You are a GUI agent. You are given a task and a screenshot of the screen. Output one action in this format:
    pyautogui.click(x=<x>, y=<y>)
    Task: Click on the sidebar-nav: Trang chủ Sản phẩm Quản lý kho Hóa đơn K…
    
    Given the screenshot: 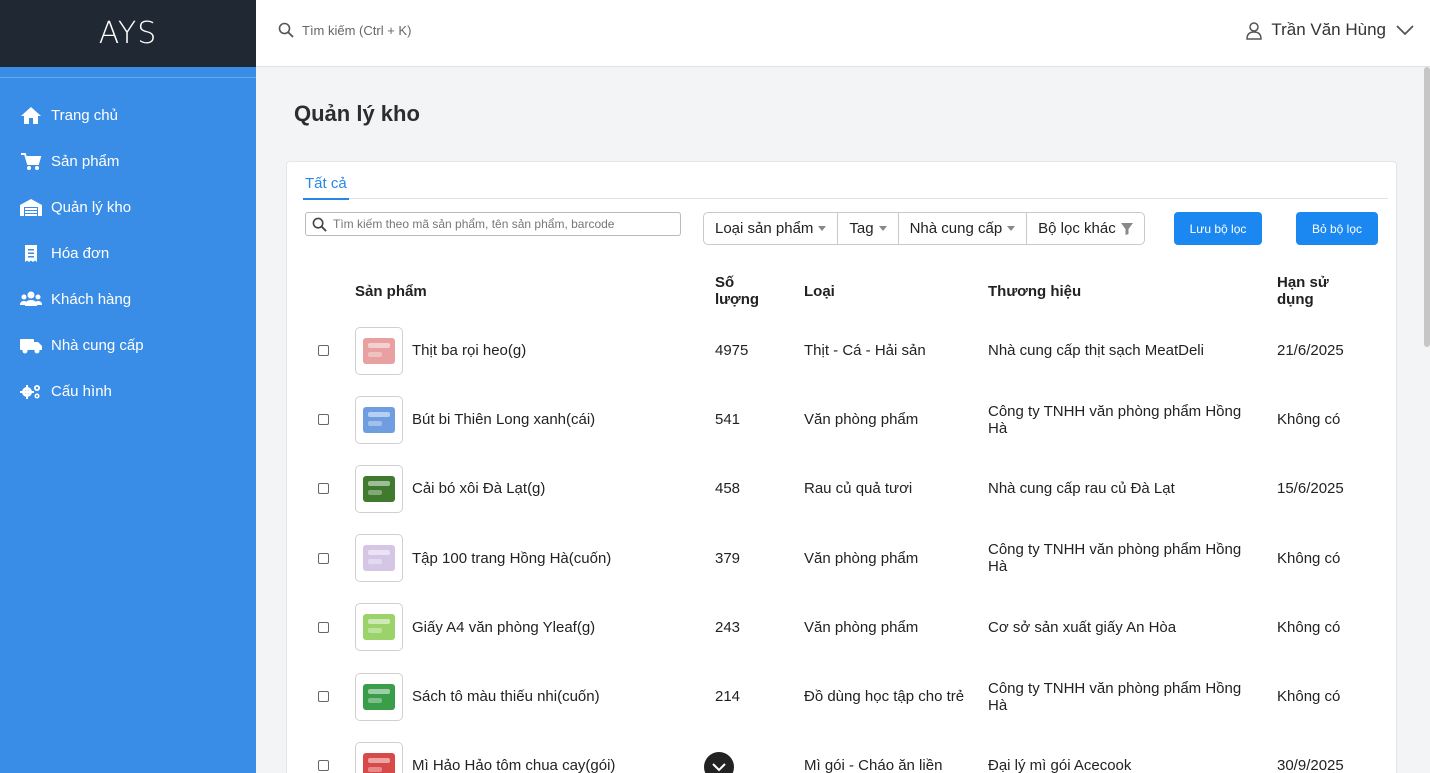 What is the action you would take?
    pyautogui.click(x=128, y=246)
    